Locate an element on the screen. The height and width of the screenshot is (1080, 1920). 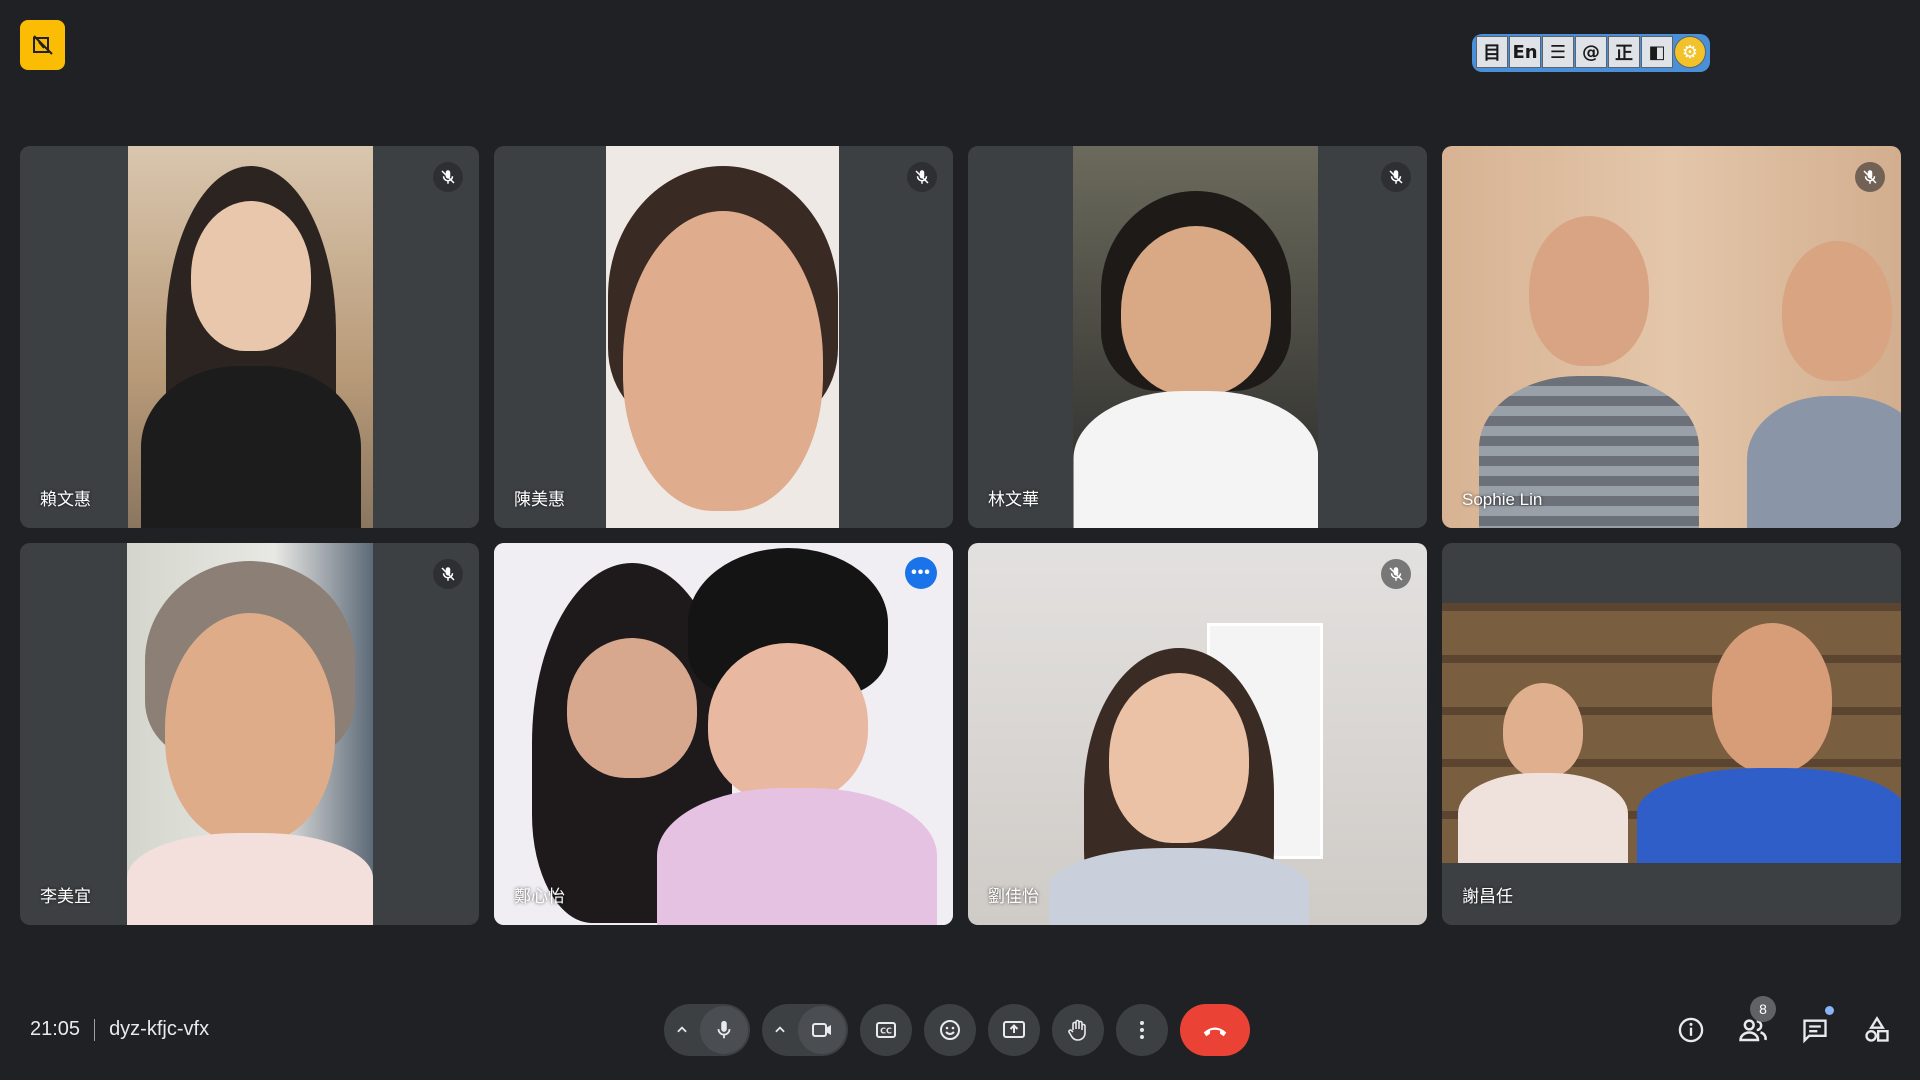
svg-text: CC is located at coordinates (886, 1031).